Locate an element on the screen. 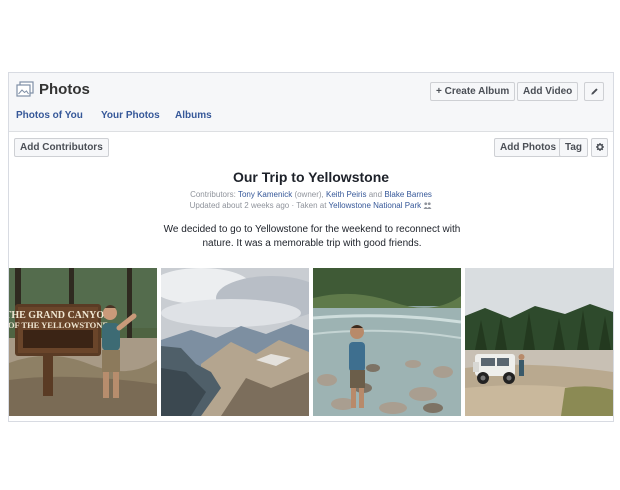 Image resolution: width=620 pixels, height=490 pixels. location-link: Yellowstone National Park is located at coordinates (375, 205).